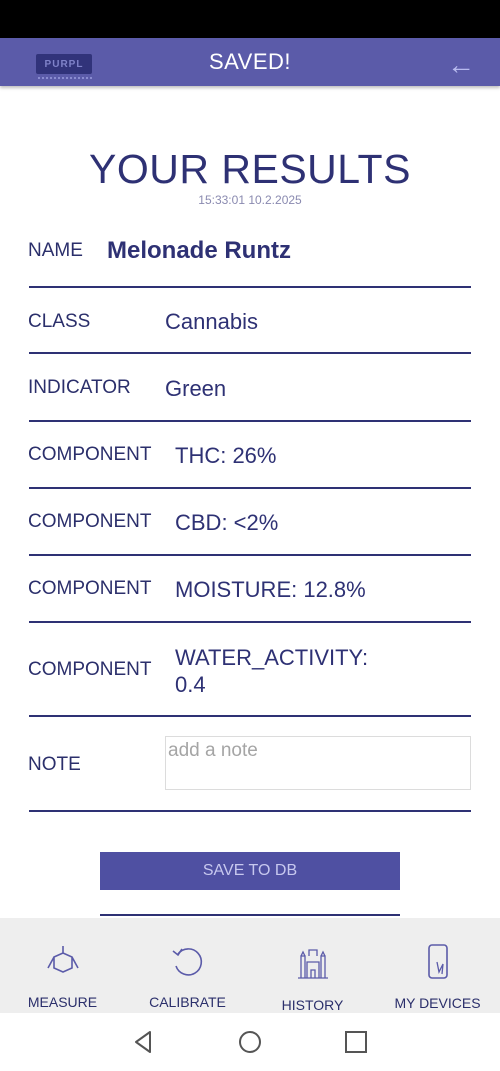 The image size is (500, 1071). Describe the element at coordinates (250, 19) in the screenshot. I see `status-bar` at that location.